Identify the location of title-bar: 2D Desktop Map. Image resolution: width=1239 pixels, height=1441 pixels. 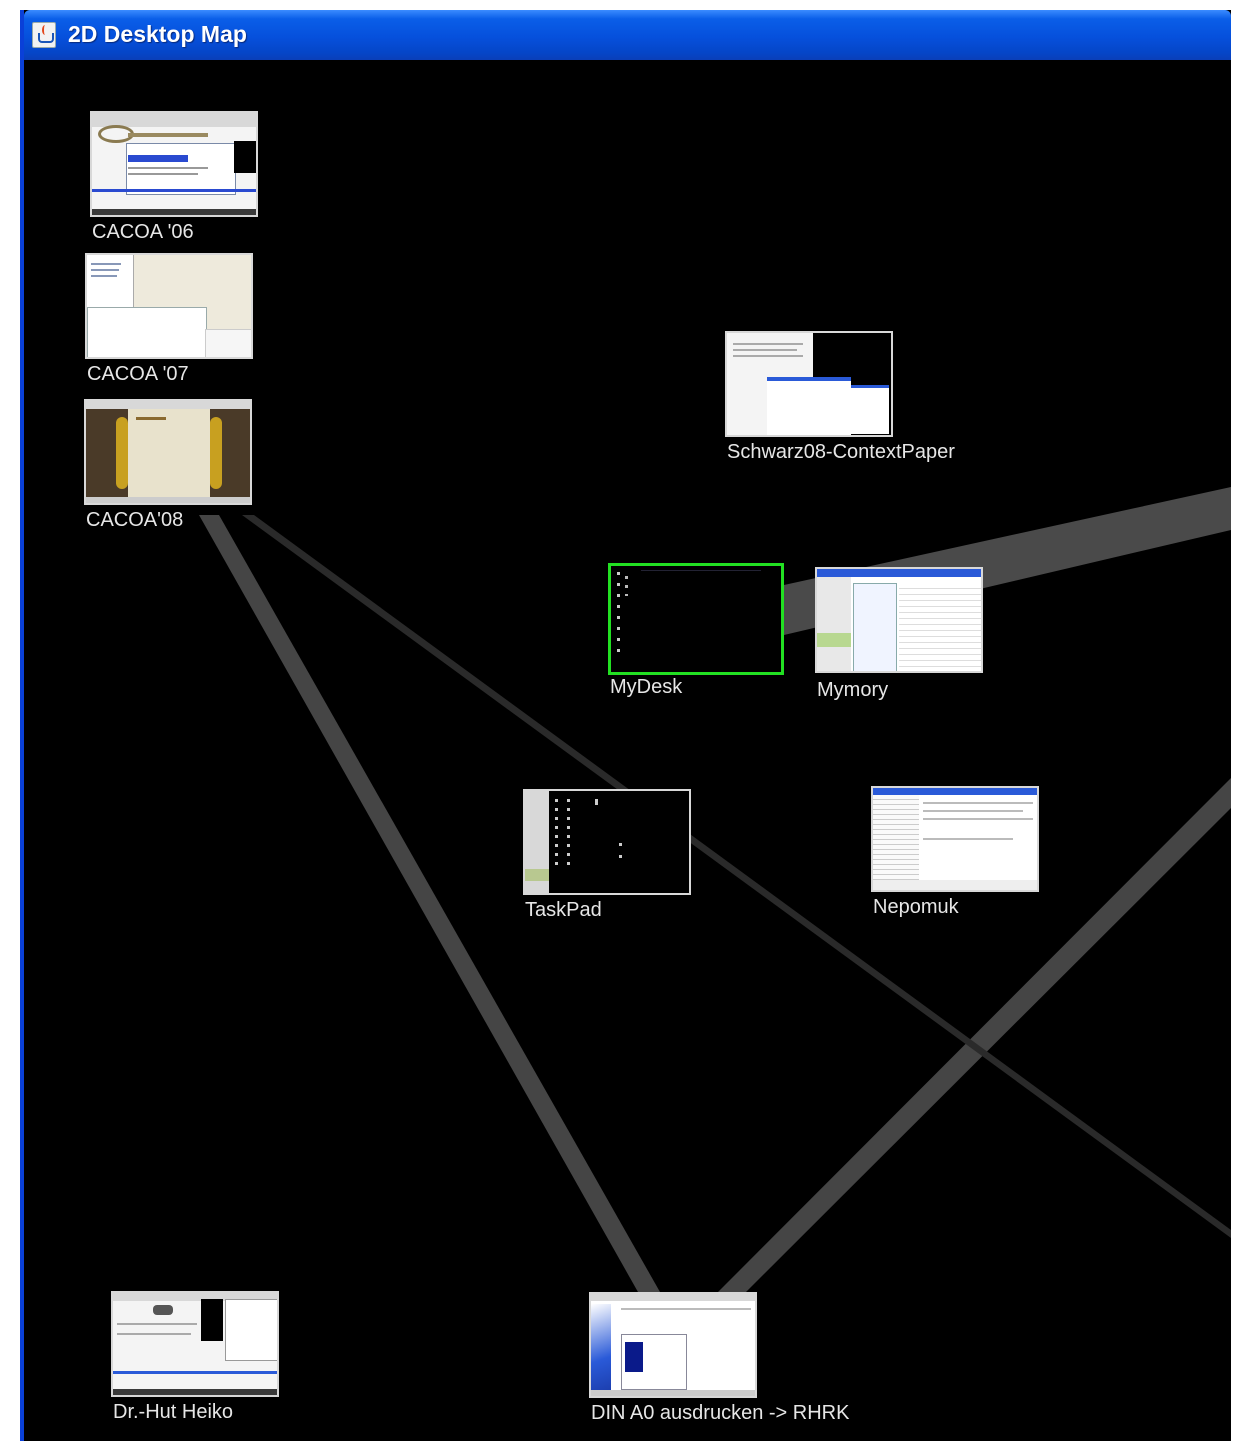
(627, 35).